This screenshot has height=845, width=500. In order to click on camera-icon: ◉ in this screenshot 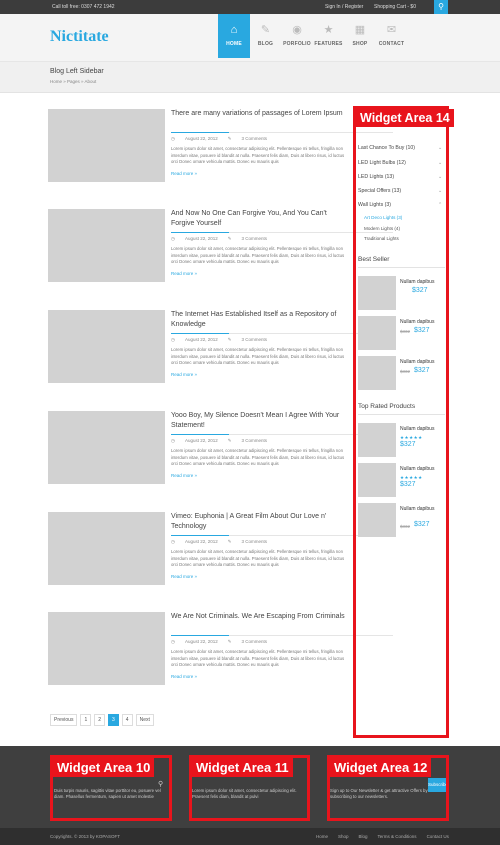, I will do `click(297, 30)`.